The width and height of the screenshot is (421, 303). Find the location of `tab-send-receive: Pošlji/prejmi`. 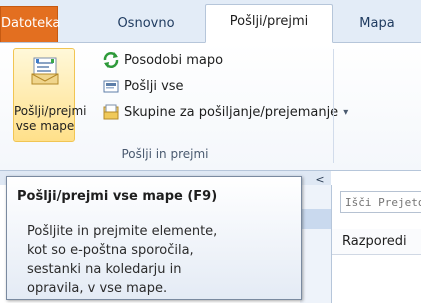

tab-send-receive: Pošlji/prejmi is located at coordinates (269, 23).